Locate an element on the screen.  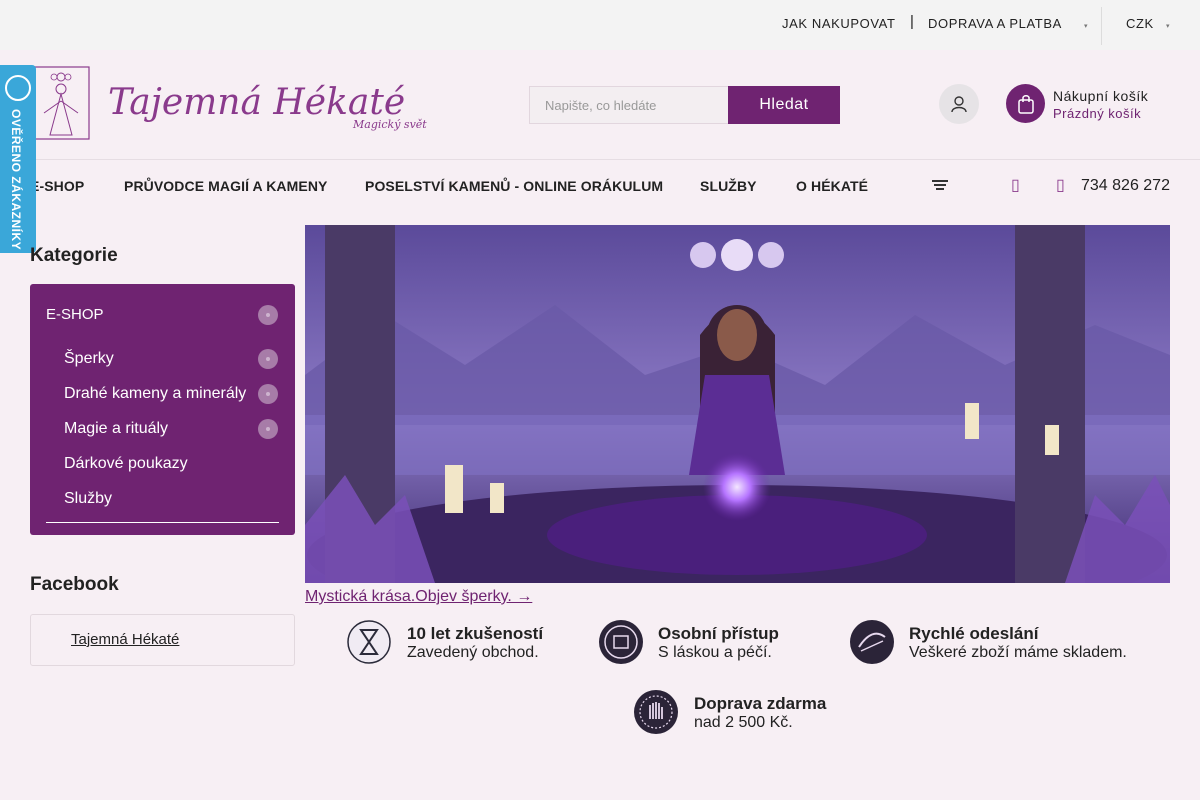
verified-customers-badge: OVĚŘENO ZÁKAZNÍKY is located at coordinates (18, 159).